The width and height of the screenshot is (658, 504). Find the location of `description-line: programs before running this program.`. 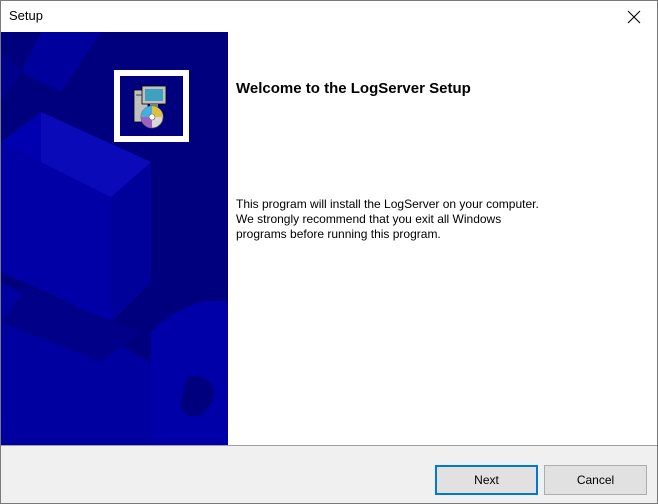

description-line: programs before running this program. is located at coordinates (338, 234).